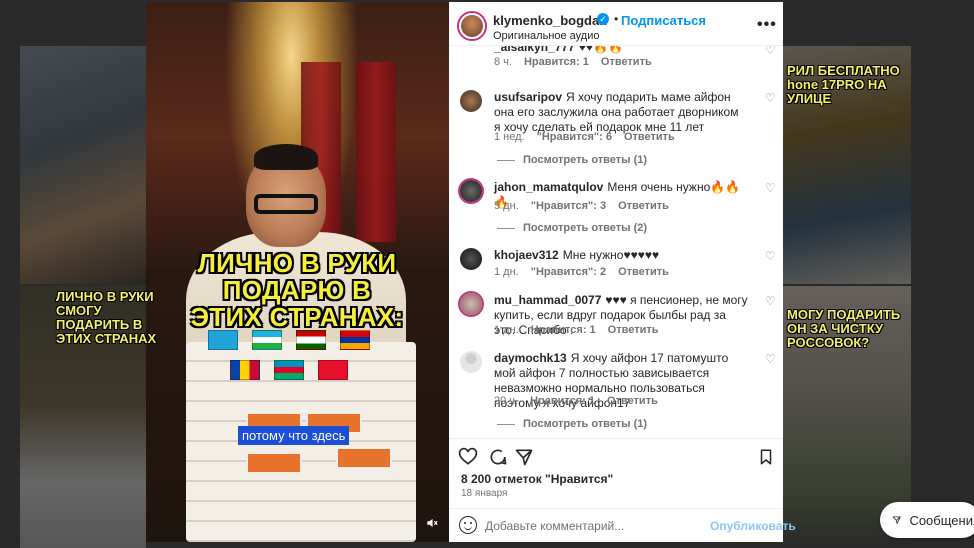 The height and width of the screenshot is (548, 974). Describe the element at coordinates (376, 152) in the screenshot. I see `video-curtain` at that location.